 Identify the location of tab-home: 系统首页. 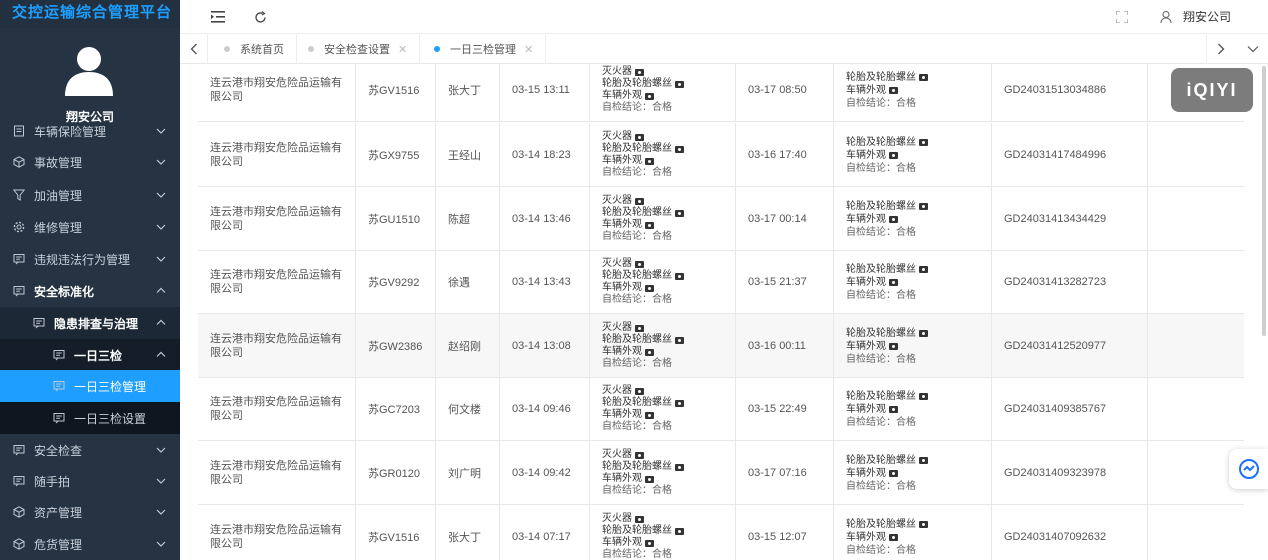
(254, 49).